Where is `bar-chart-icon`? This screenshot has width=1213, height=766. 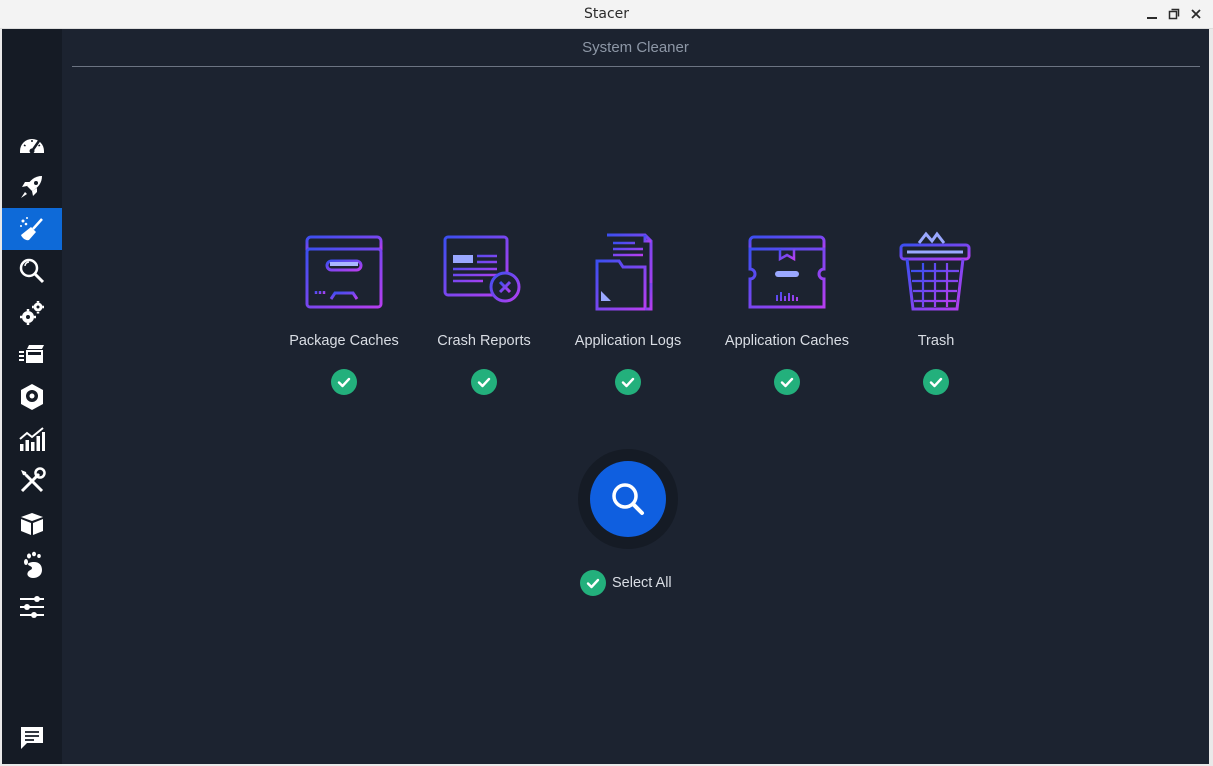 bar-chart-icon is located at coordinates (32, 439).